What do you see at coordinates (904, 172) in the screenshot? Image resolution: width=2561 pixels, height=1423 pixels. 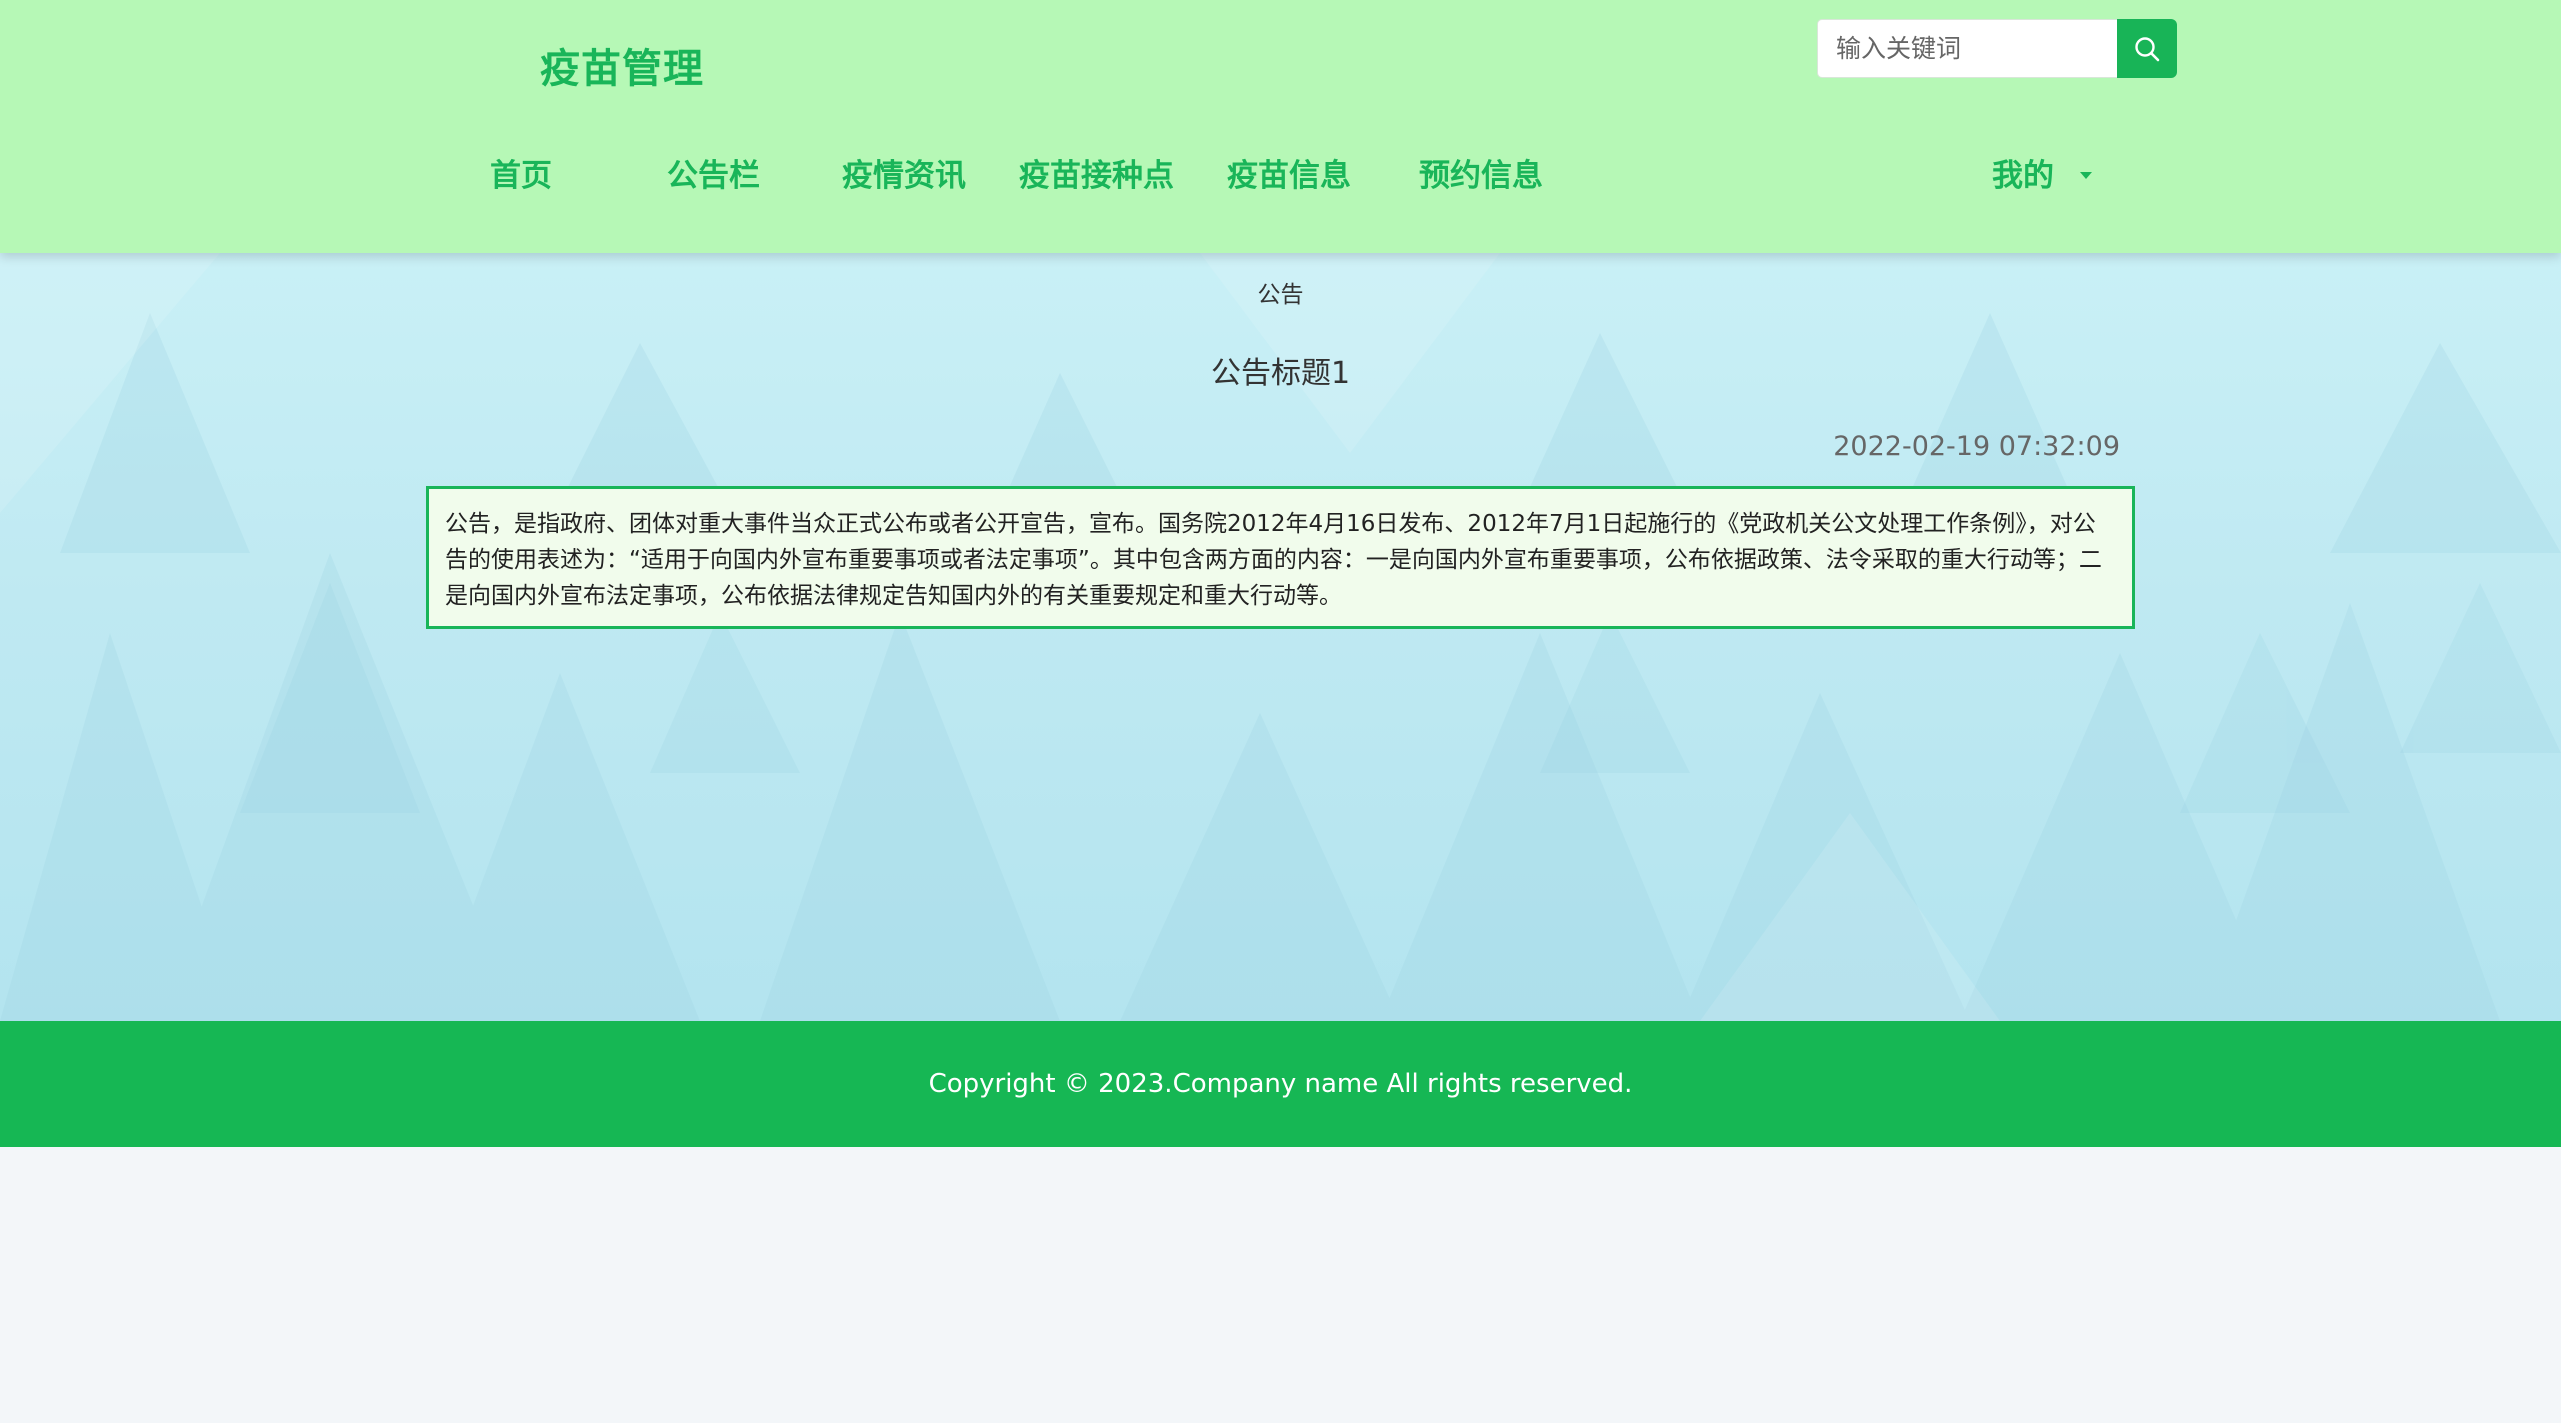 I see `nav-epidemic-news: 疫情资讯` at bounding box center [904, 172].